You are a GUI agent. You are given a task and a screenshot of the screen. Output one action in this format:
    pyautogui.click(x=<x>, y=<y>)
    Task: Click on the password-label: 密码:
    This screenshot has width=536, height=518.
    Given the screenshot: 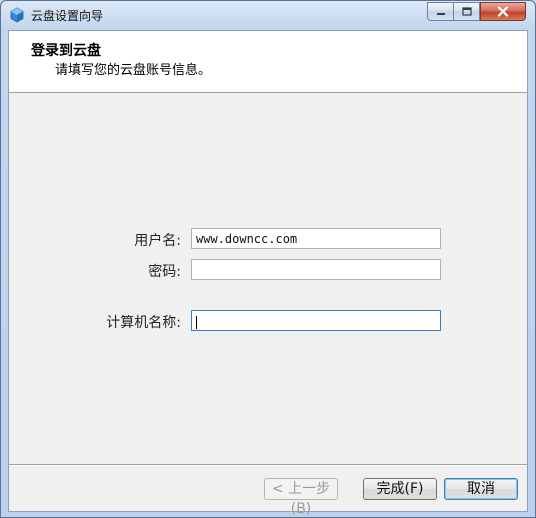 What is the action you would take?
    pyautogui.click(x=164, y=272)
    